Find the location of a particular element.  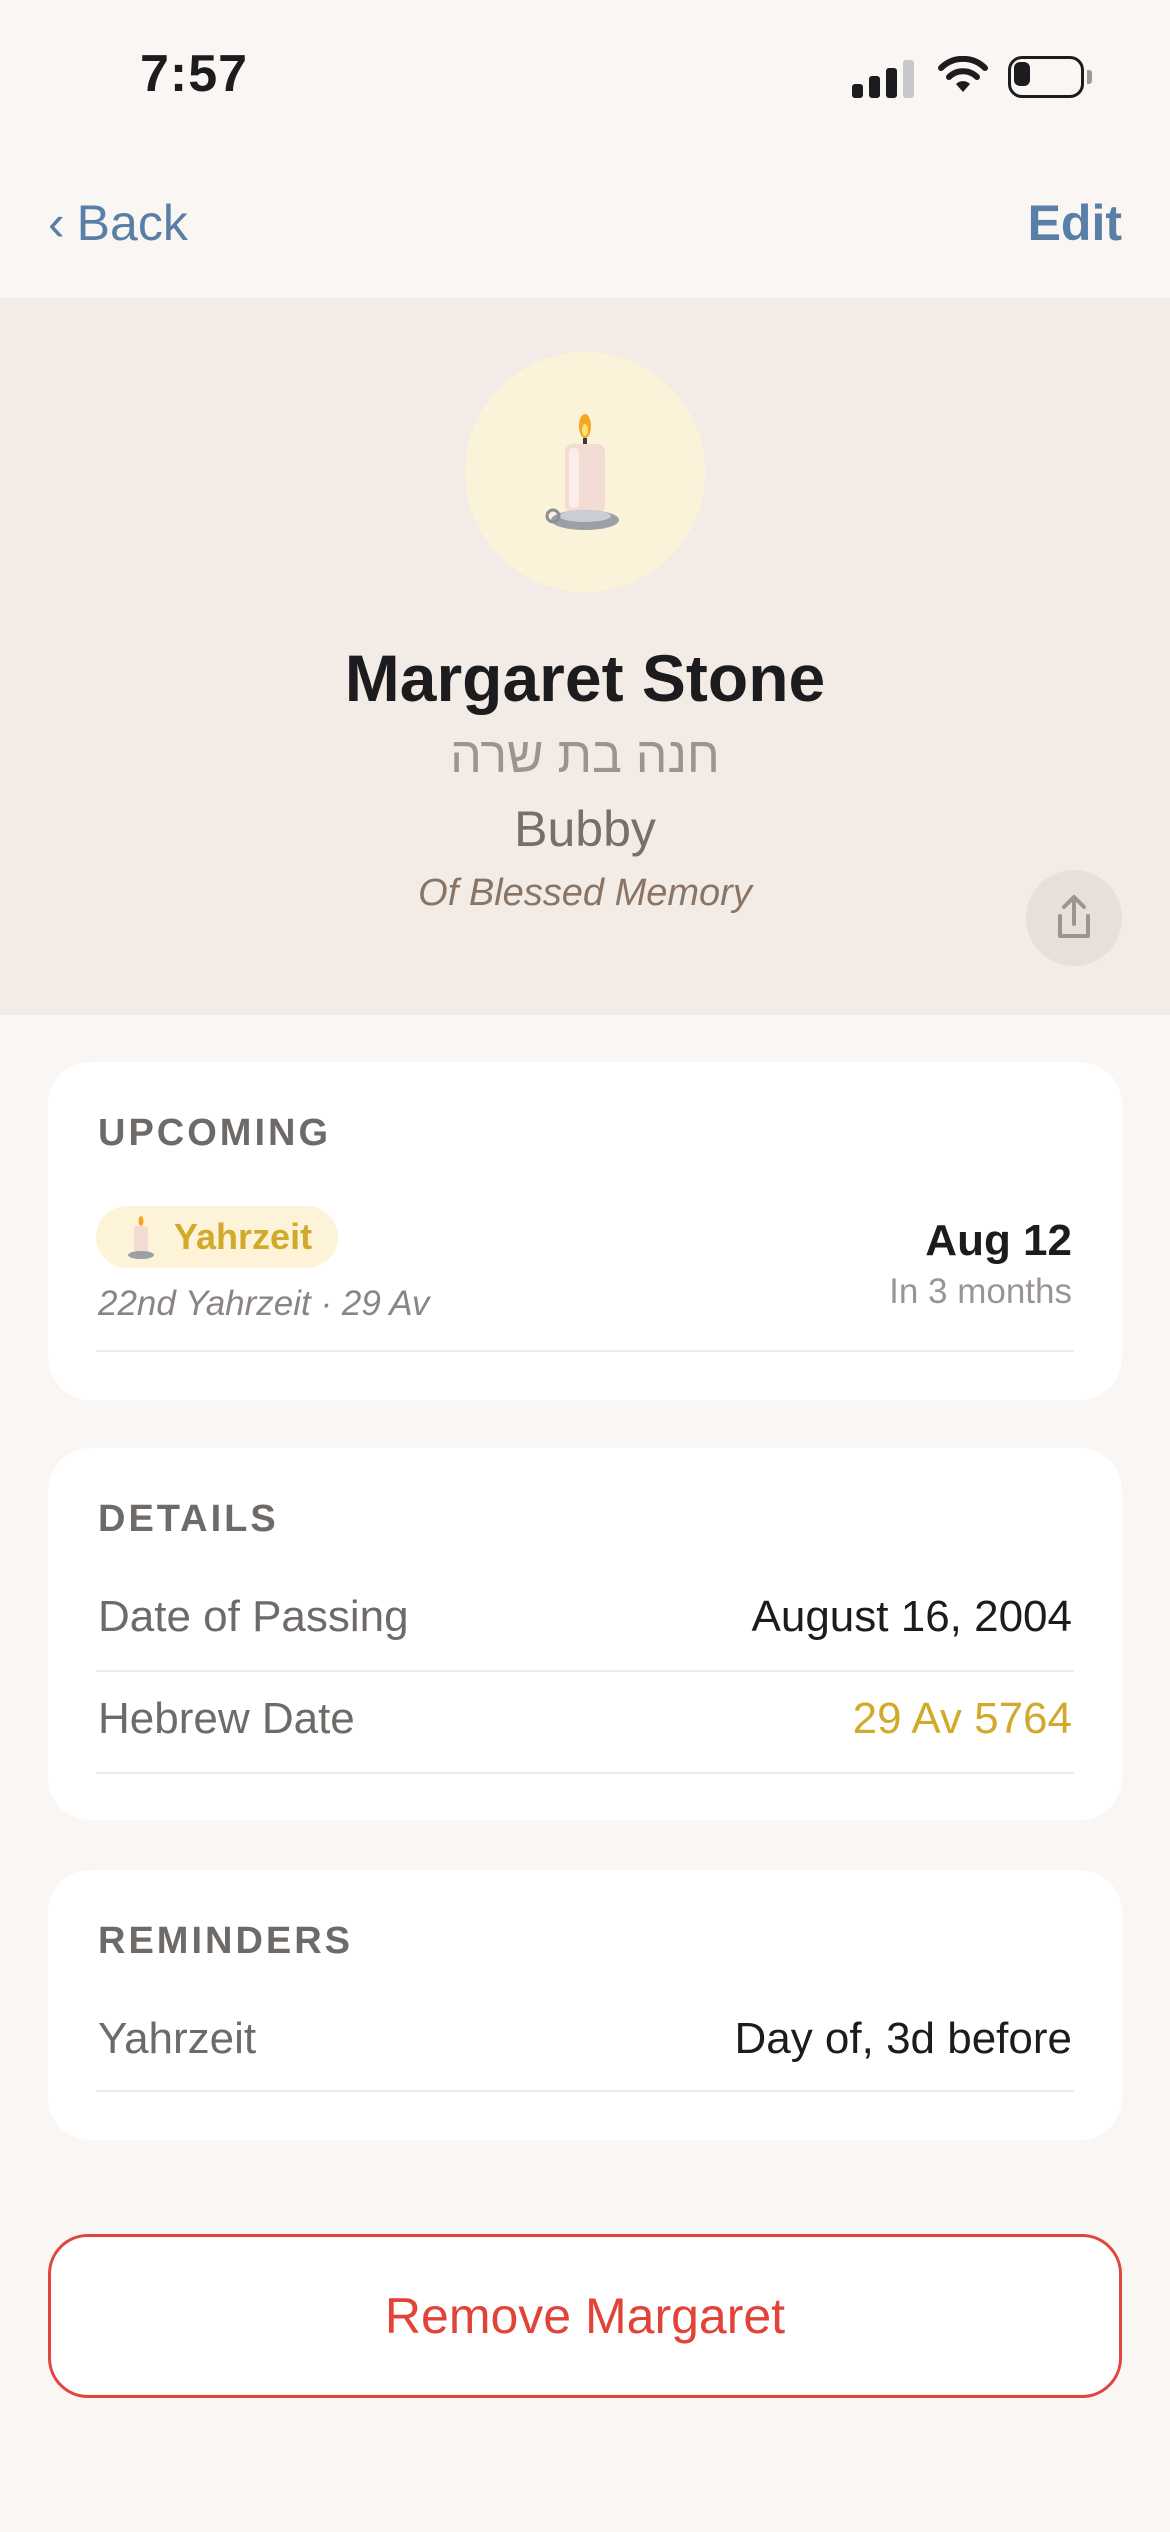

details-title: DETAILS is located at coordinates (188, 1519).